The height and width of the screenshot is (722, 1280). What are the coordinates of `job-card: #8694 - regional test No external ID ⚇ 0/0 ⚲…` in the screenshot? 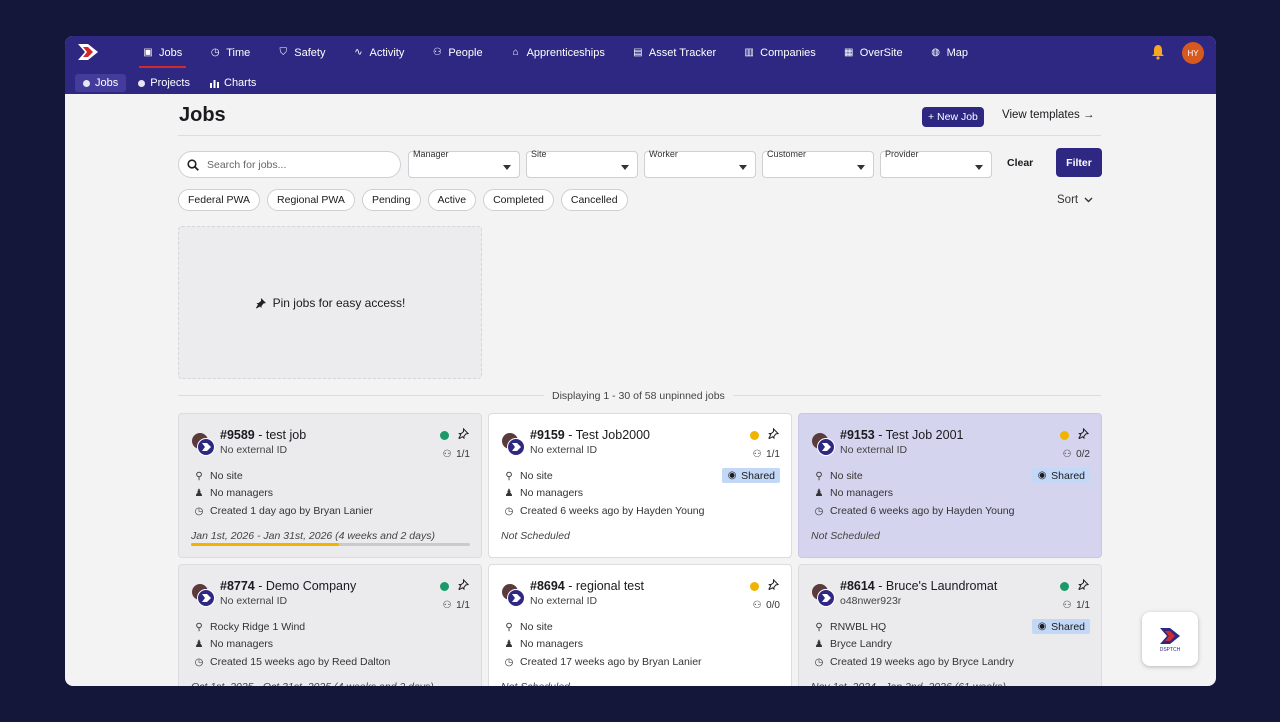 It's located at (640, 625).